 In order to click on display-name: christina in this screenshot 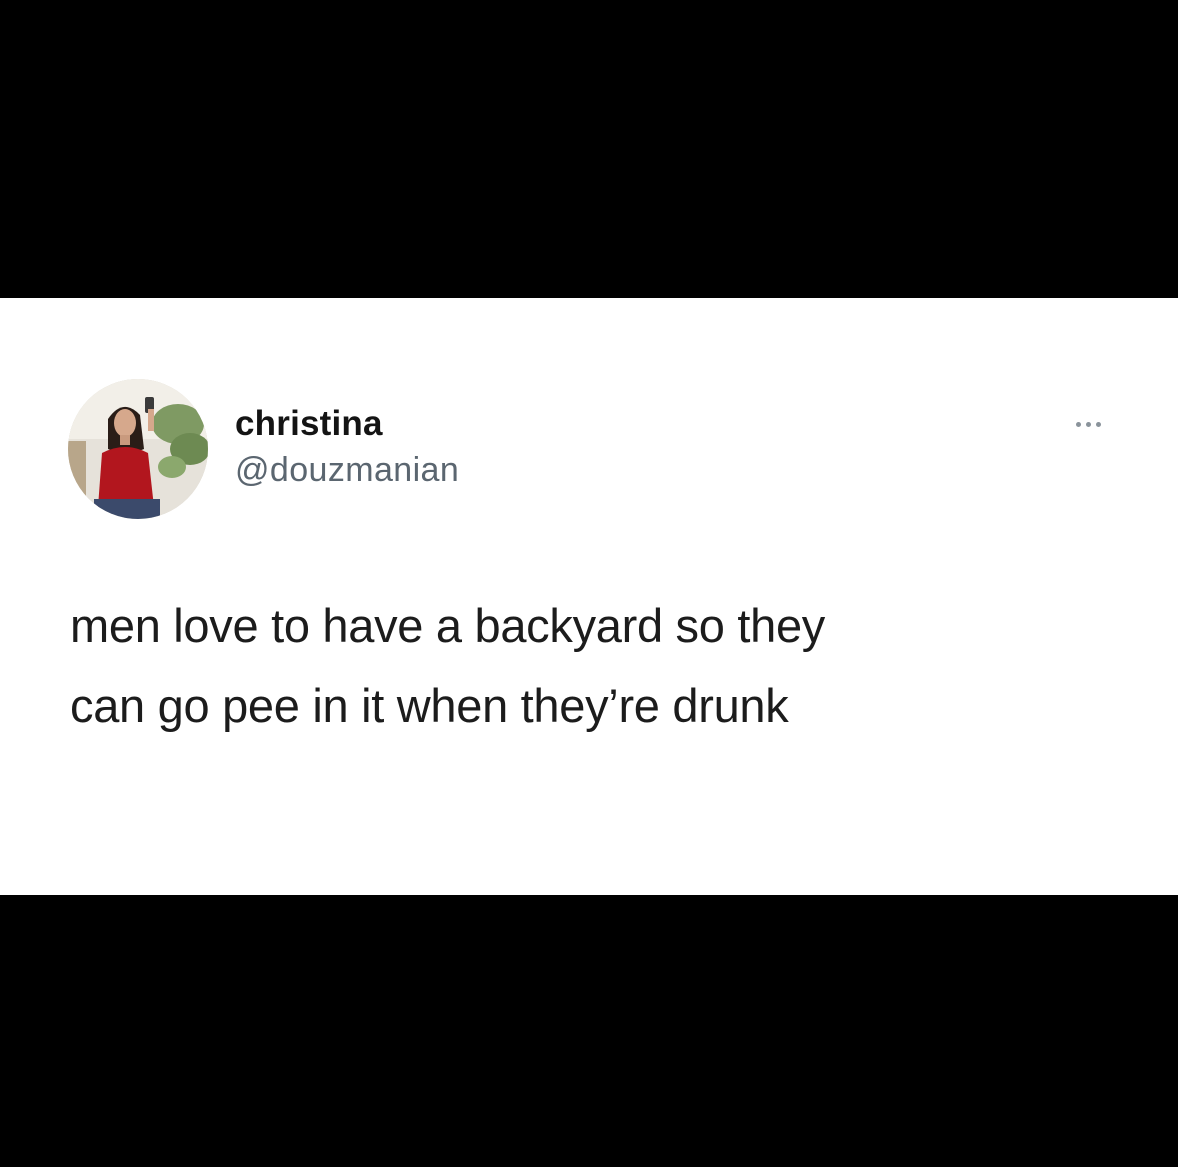, I will do `click(347, 424)`.